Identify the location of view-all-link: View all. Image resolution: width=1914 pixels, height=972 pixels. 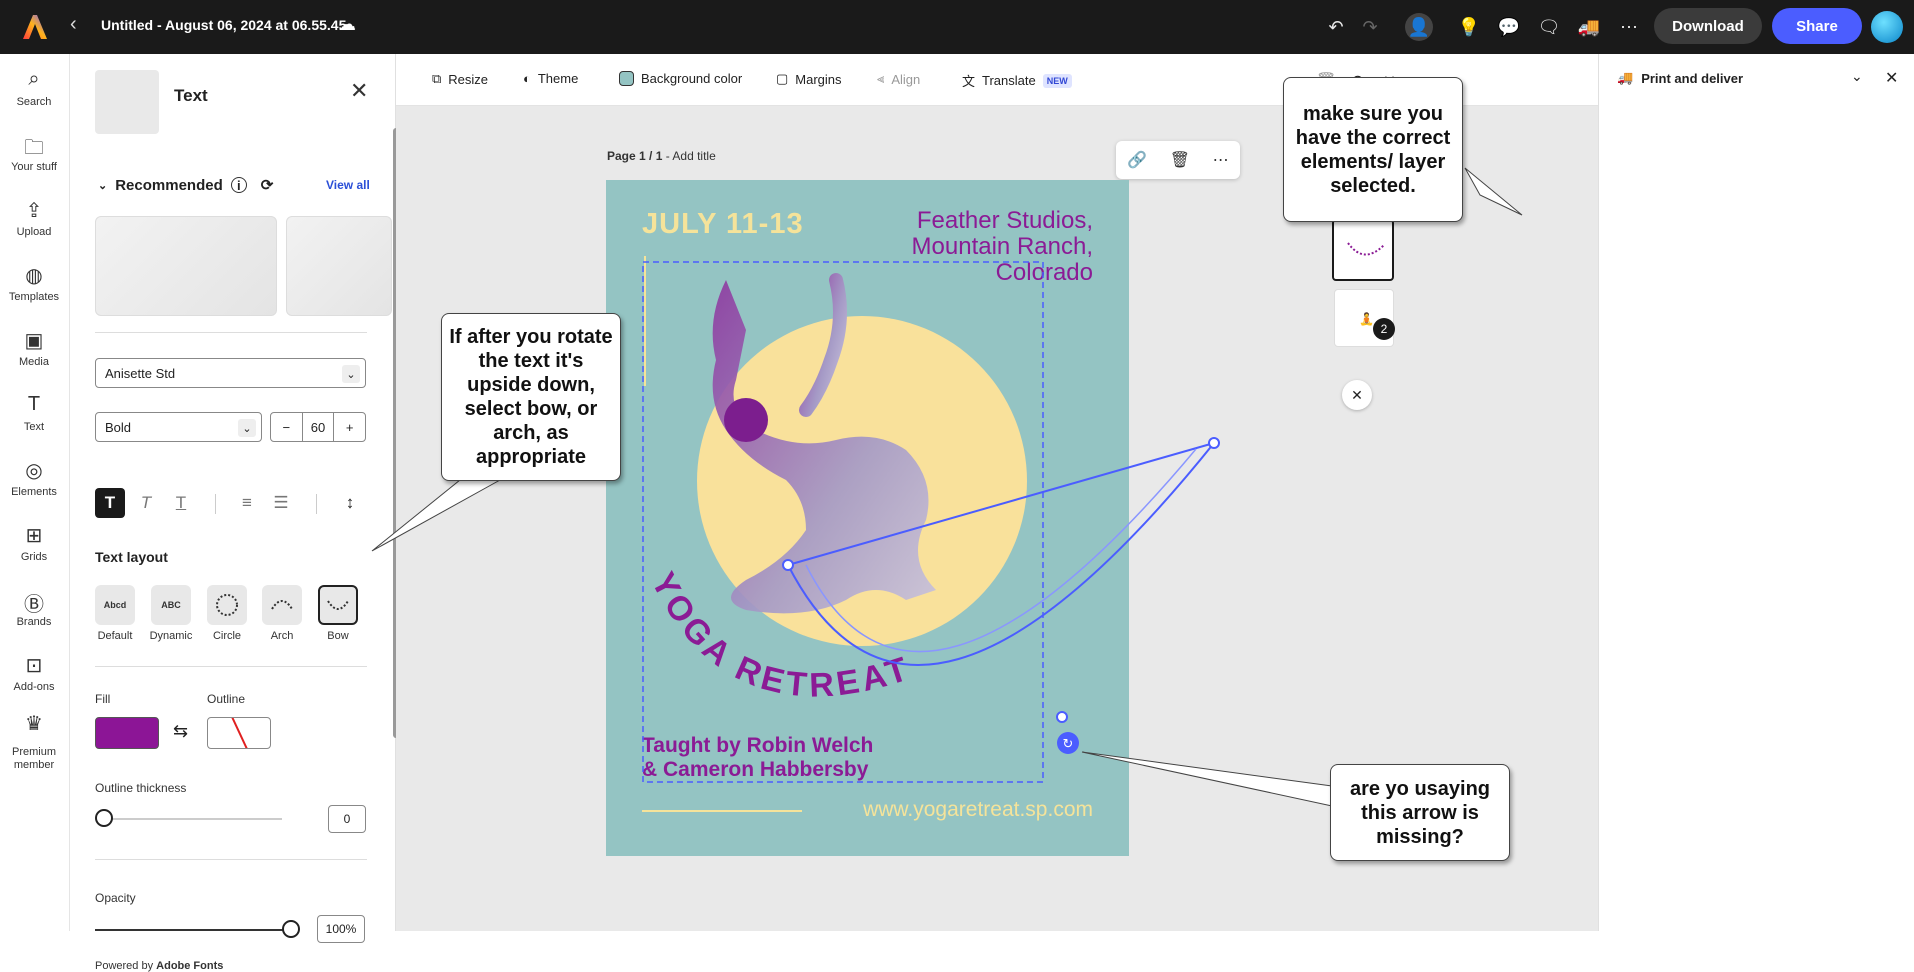
(348, 185).